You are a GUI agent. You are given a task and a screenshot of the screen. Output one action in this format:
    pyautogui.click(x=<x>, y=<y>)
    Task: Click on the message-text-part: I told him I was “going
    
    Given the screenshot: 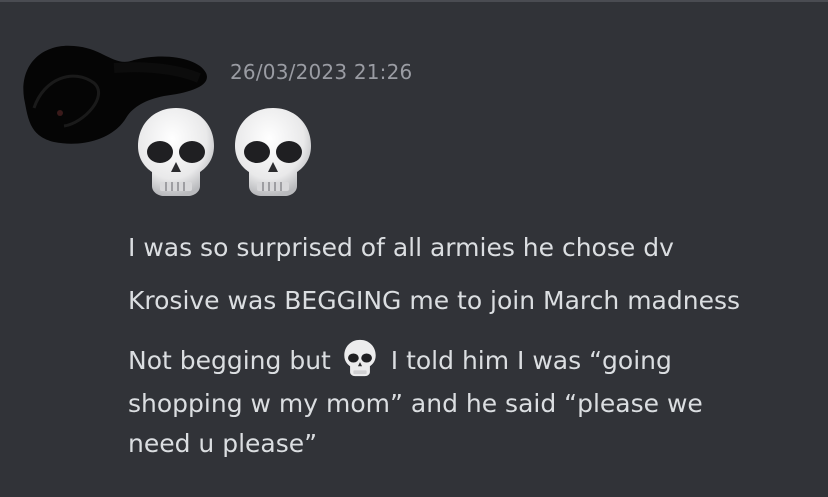 What is the action you would take?
    pyautogui.click(x=531, y=360)
    